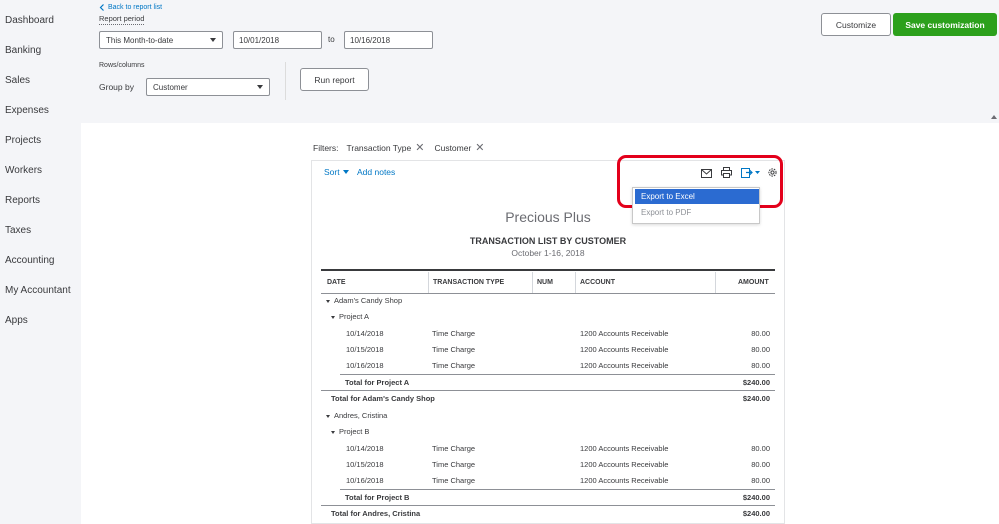 The height and width of the screenshot is (524, 999). What do you see at coordinates (597, 282) in the screenshot?
I see `column-header-account: ACCOUNT` at bounding box center [597, 282].